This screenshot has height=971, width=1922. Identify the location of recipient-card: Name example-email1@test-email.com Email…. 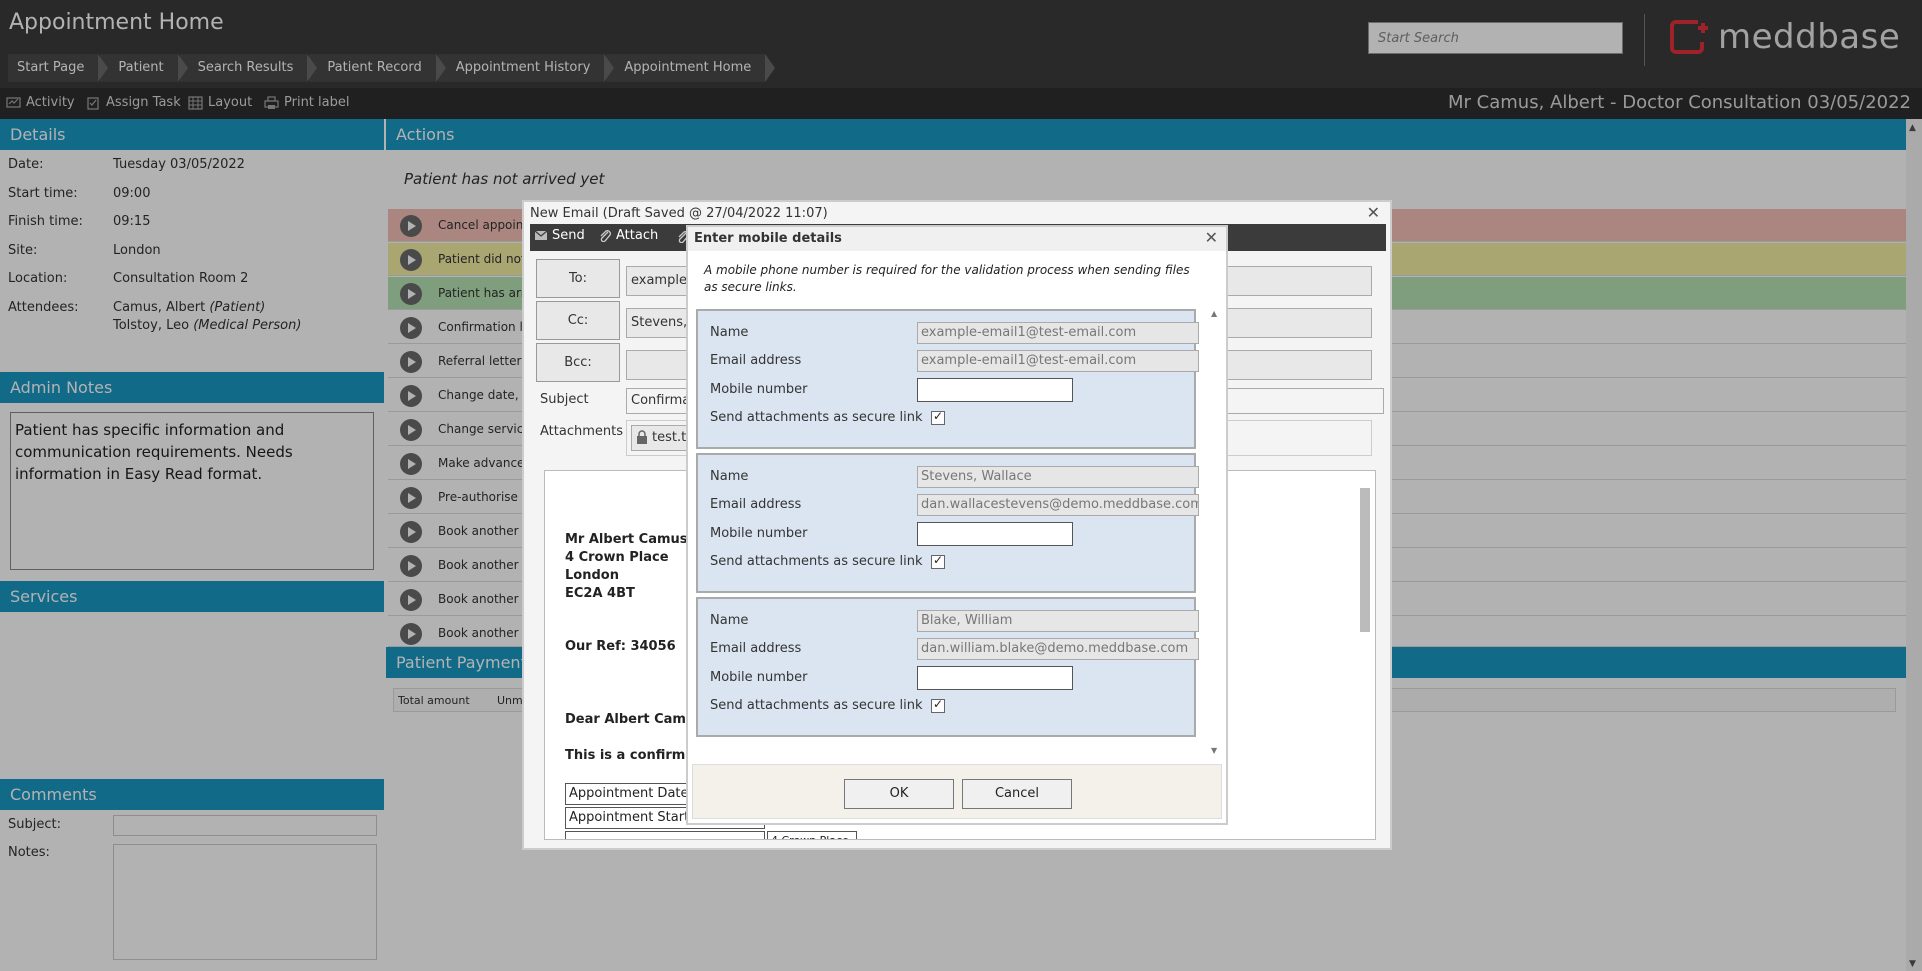
(947, 379).